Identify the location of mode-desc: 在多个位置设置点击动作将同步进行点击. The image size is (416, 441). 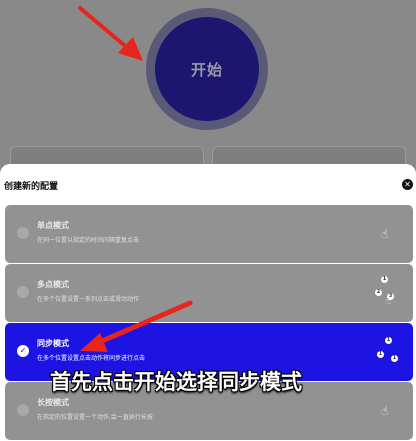
(91, 358).